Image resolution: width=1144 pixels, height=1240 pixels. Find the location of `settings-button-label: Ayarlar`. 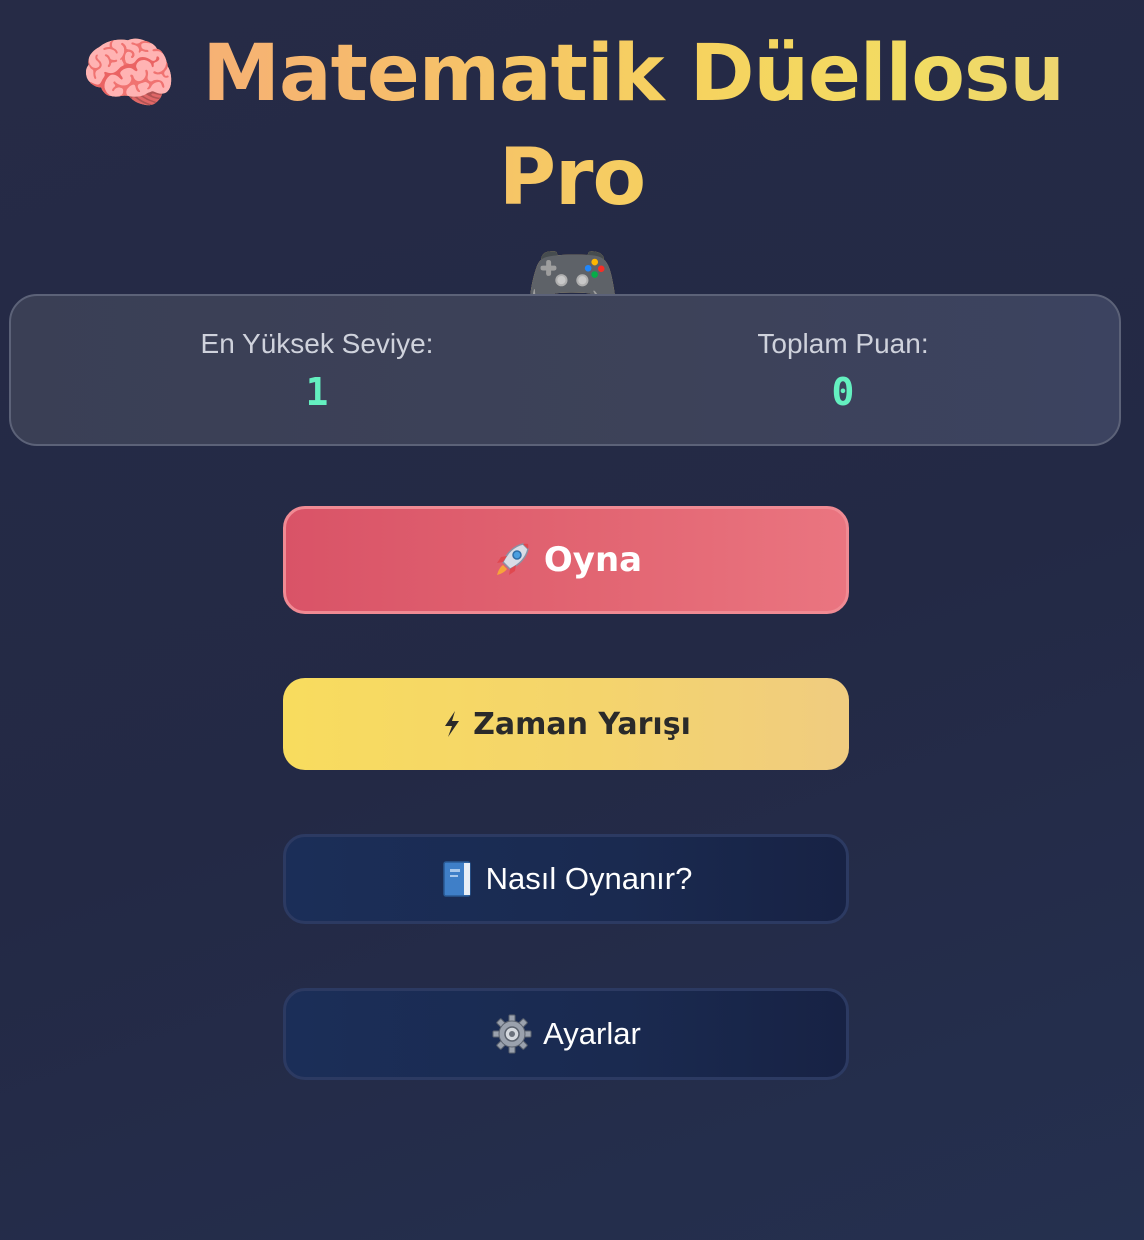

settings-button-label: Ayarlar is located at coordinates (592, 1033).